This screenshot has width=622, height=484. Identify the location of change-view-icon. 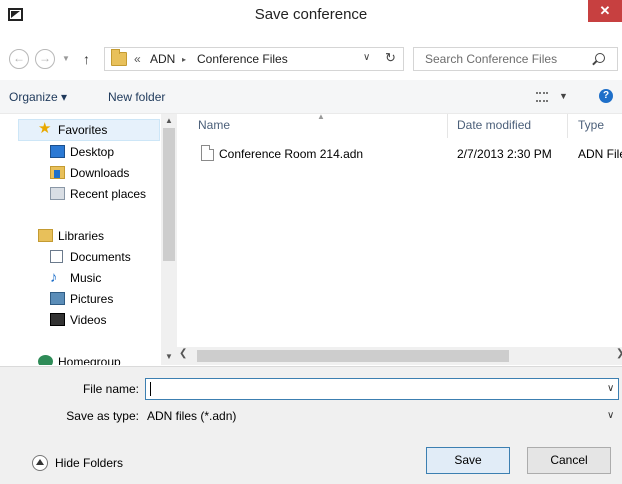
(542, 97).